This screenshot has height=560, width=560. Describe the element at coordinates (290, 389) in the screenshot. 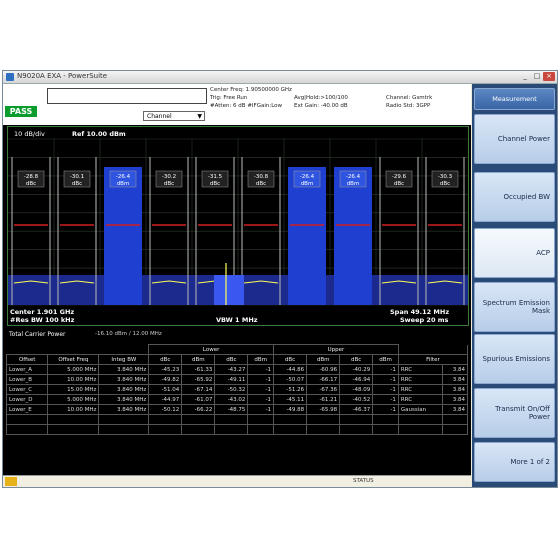

I see `table-cell: -51.26` at that location.